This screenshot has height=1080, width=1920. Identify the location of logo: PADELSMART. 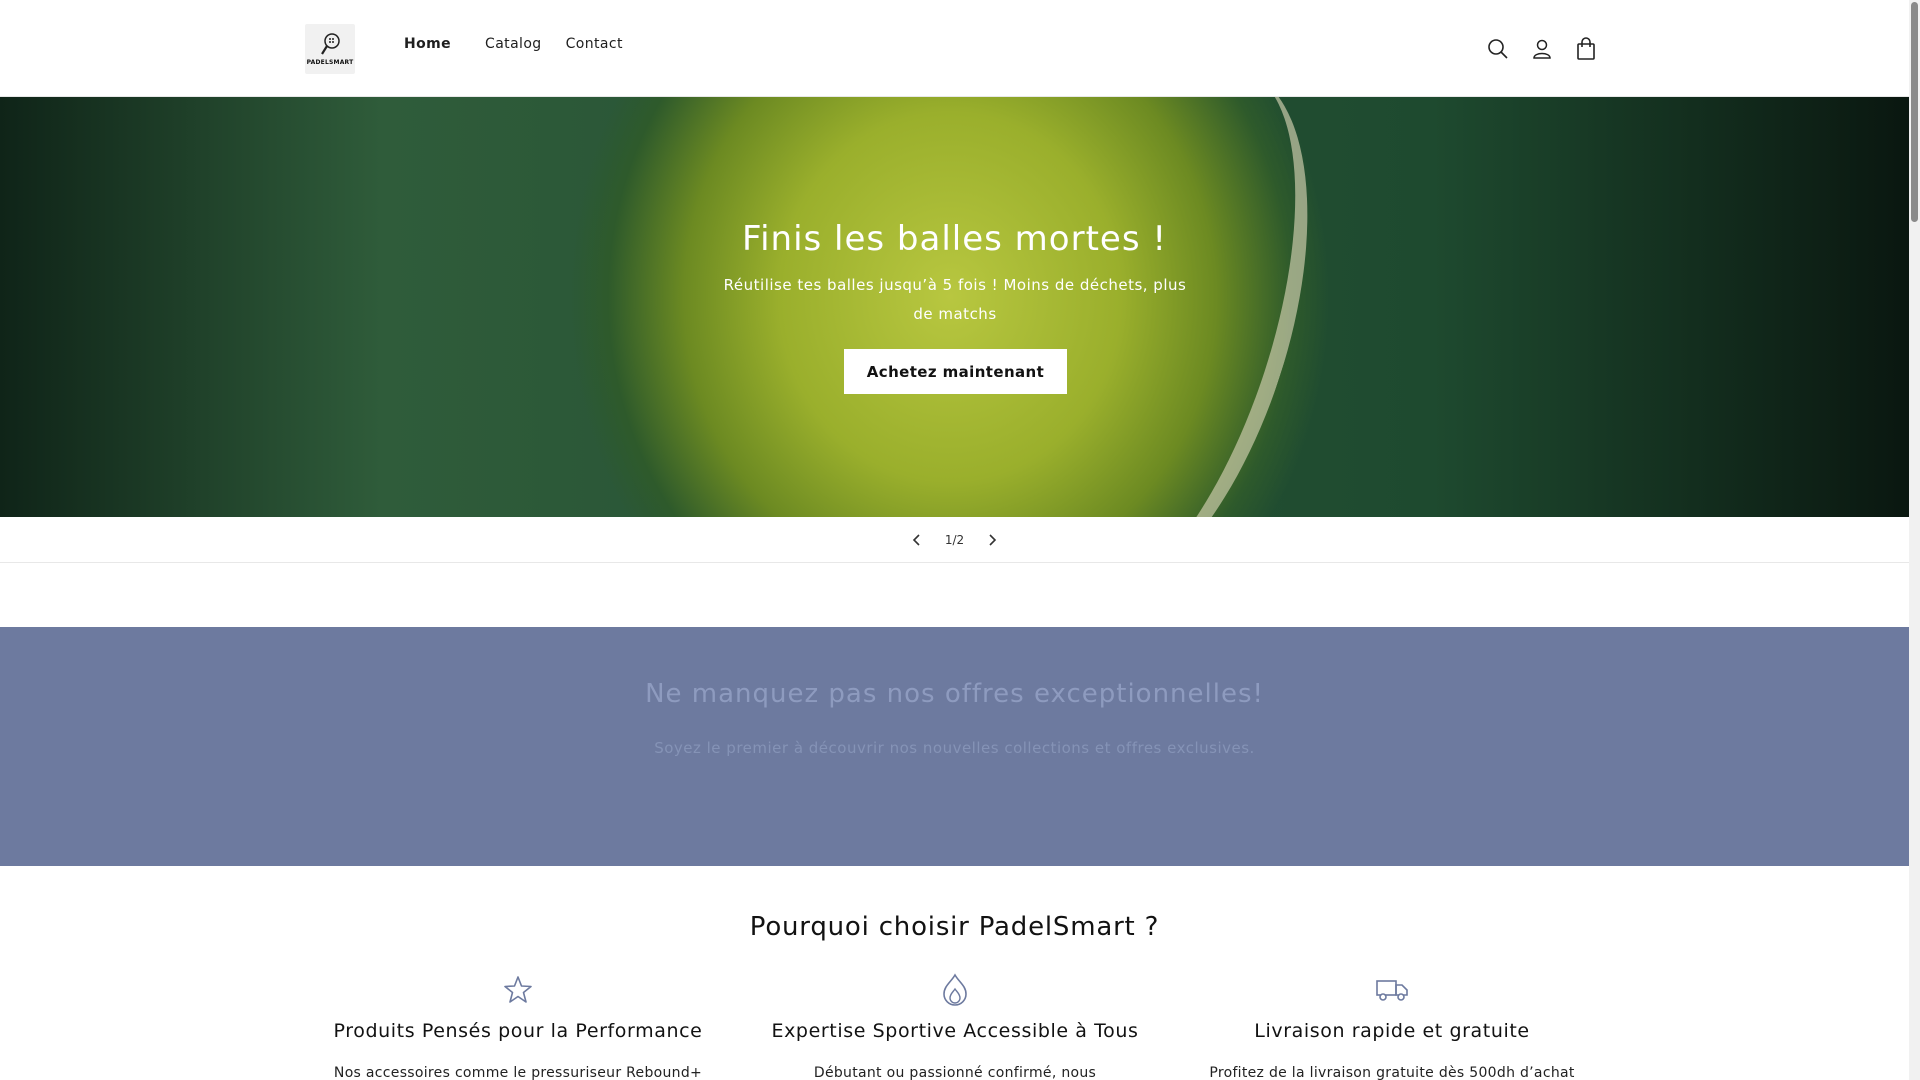
(330, 49).